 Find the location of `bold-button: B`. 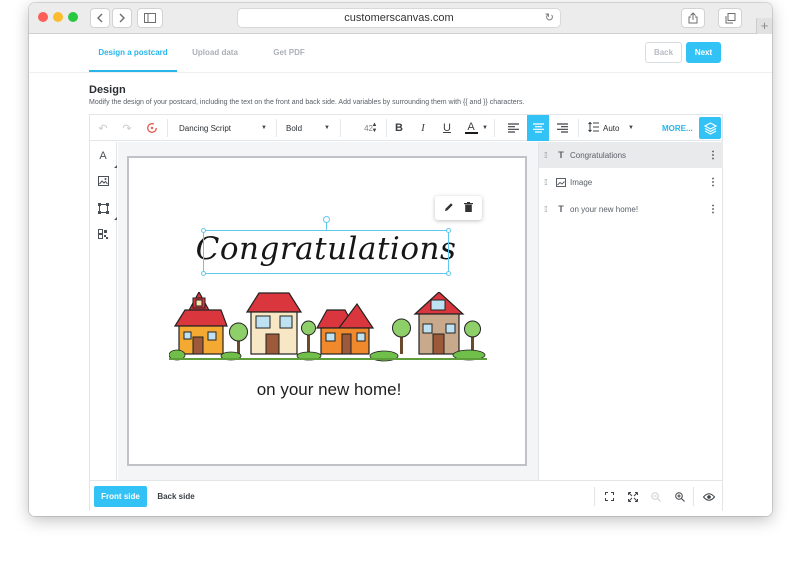

bold-button: B is located at coordinates (399, 128).